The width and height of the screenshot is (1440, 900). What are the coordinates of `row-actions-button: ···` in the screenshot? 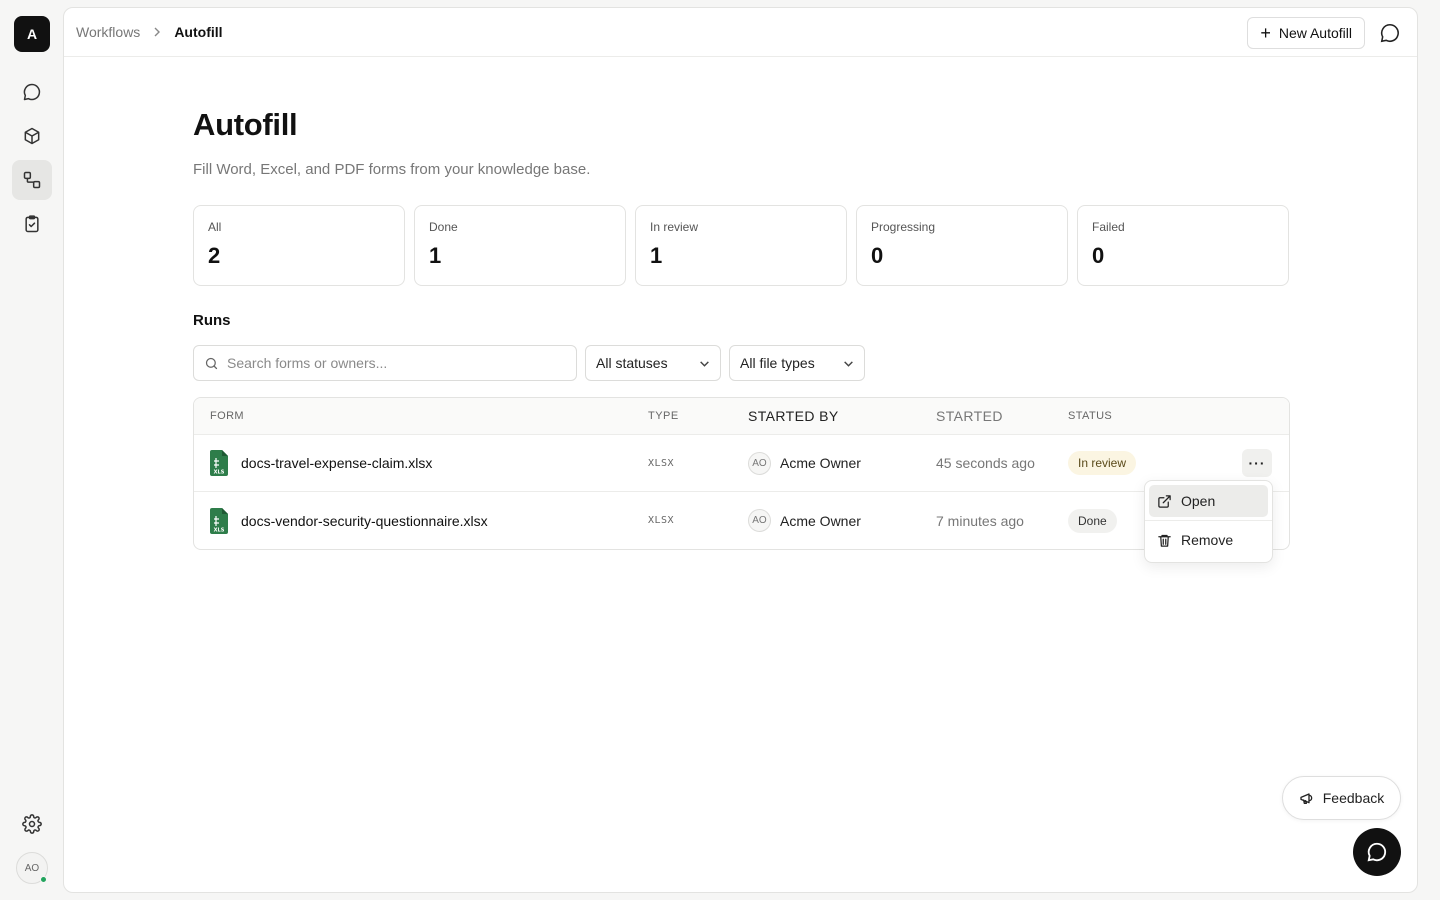 It's located at (1257, 463).